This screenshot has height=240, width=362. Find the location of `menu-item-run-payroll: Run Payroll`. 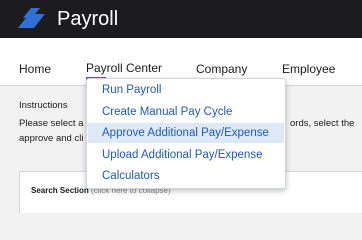

menu-item-run-payroll: Run Payroll is located at coordinates (186, 90).